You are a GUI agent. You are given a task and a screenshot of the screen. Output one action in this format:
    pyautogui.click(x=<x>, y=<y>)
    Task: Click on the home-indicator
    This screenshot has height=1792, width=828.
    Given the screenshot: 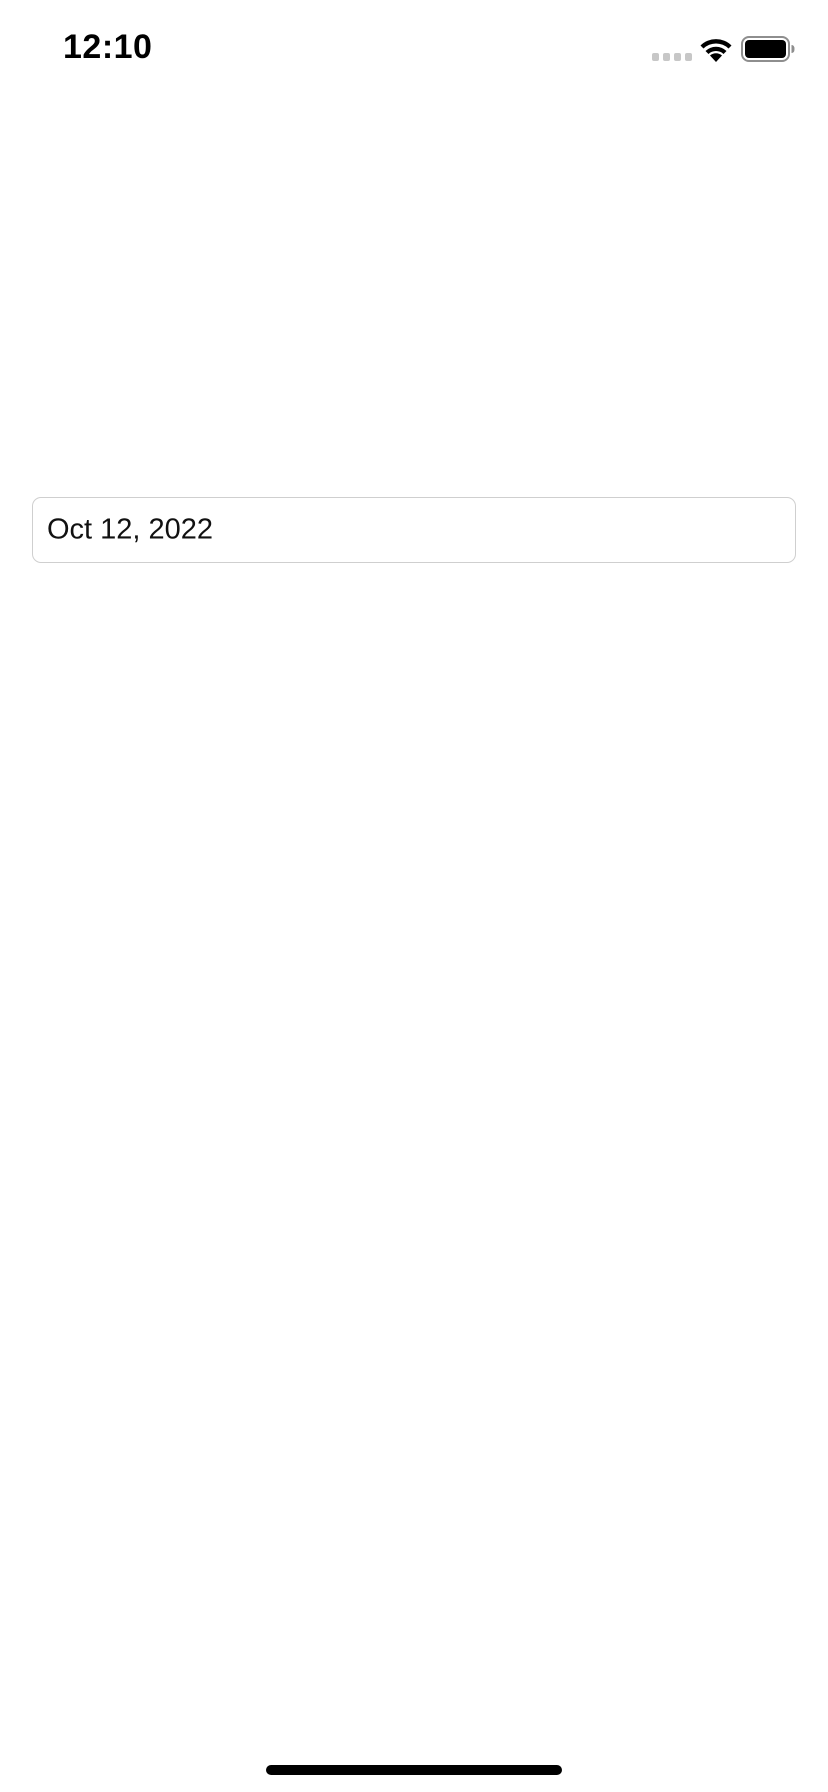 What is the action you would take?
    pyautogui.click(x=414, y=1770)
    